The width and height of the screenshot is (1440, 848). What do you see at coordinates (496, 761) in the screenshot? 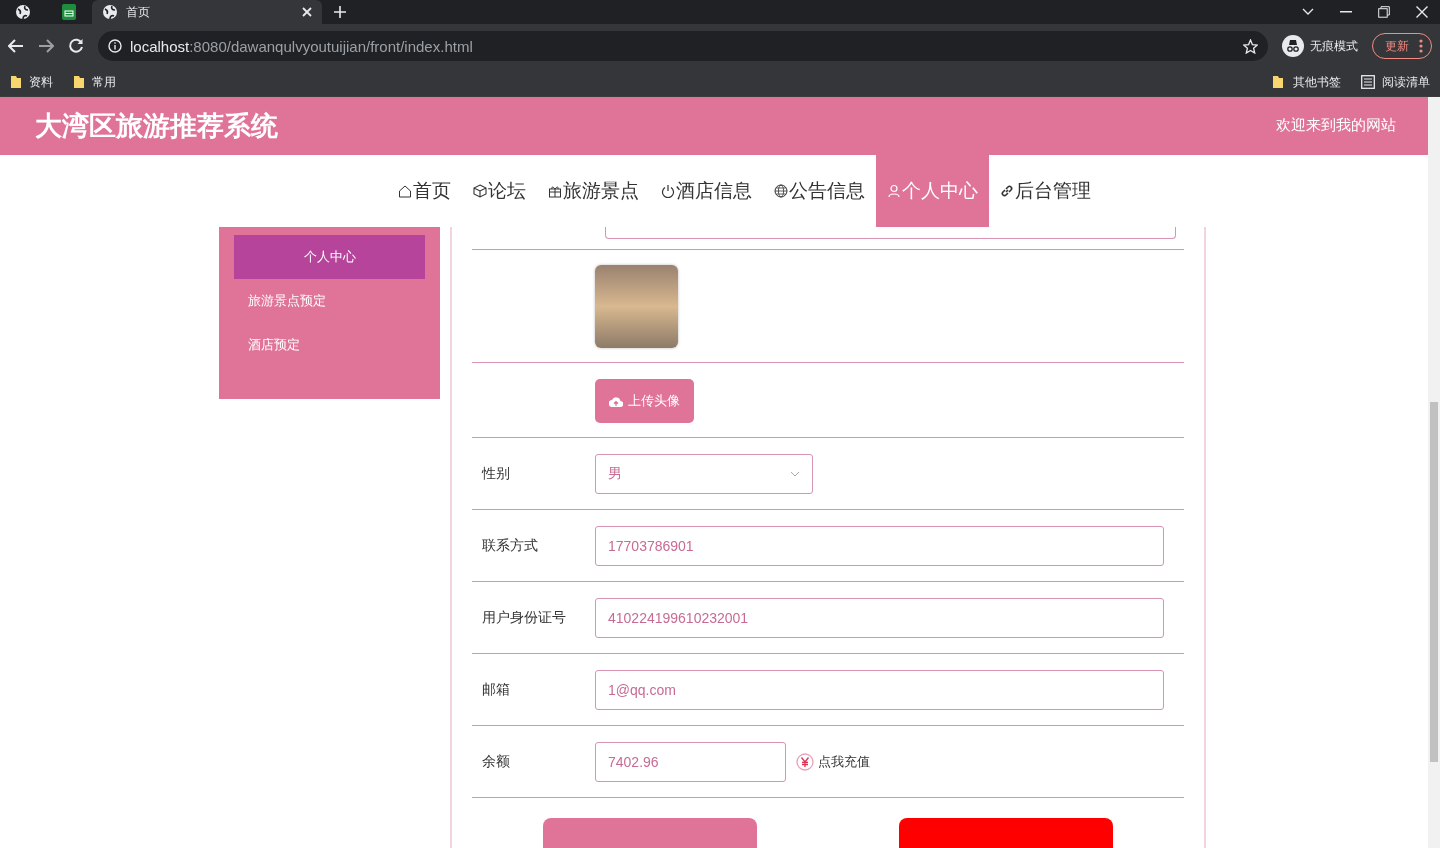
I see `field-label: 余额` at bounding box center [496, 761].